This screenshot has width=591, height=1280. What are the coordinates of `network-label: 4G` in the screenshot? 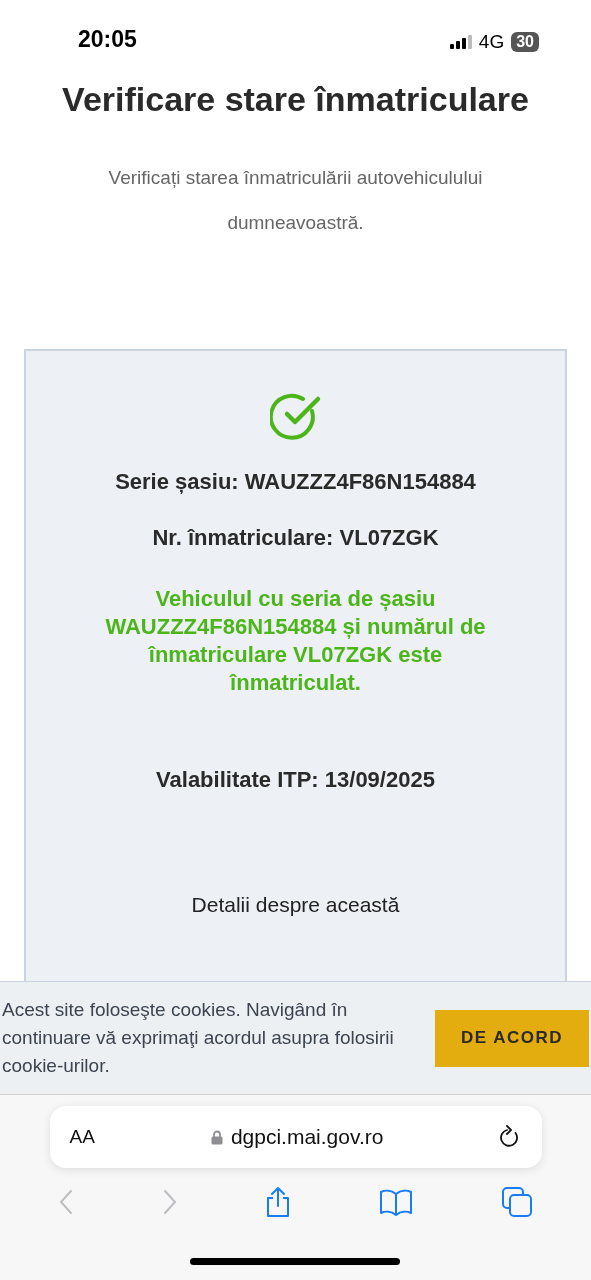 It's located at (491, 42).